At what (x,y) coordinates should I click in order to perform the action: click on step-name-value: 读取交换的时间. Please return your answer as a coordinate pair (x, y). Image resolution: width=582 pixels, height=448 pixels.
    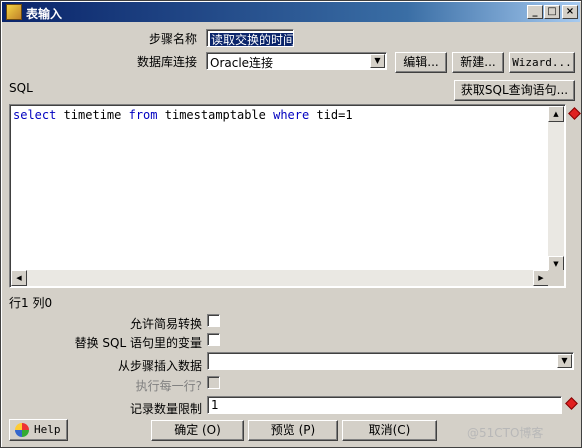
    Looking at the image, I should click on (251, 39).